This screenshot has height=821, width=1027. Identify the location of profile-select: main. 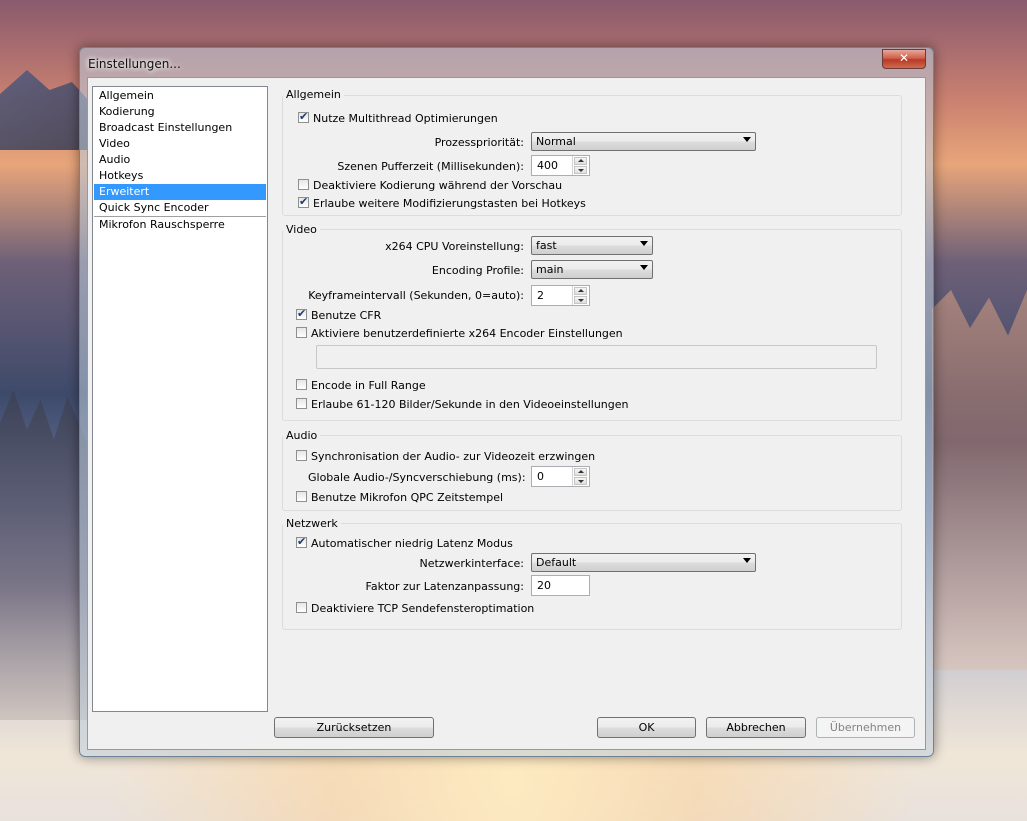
(592, 269).